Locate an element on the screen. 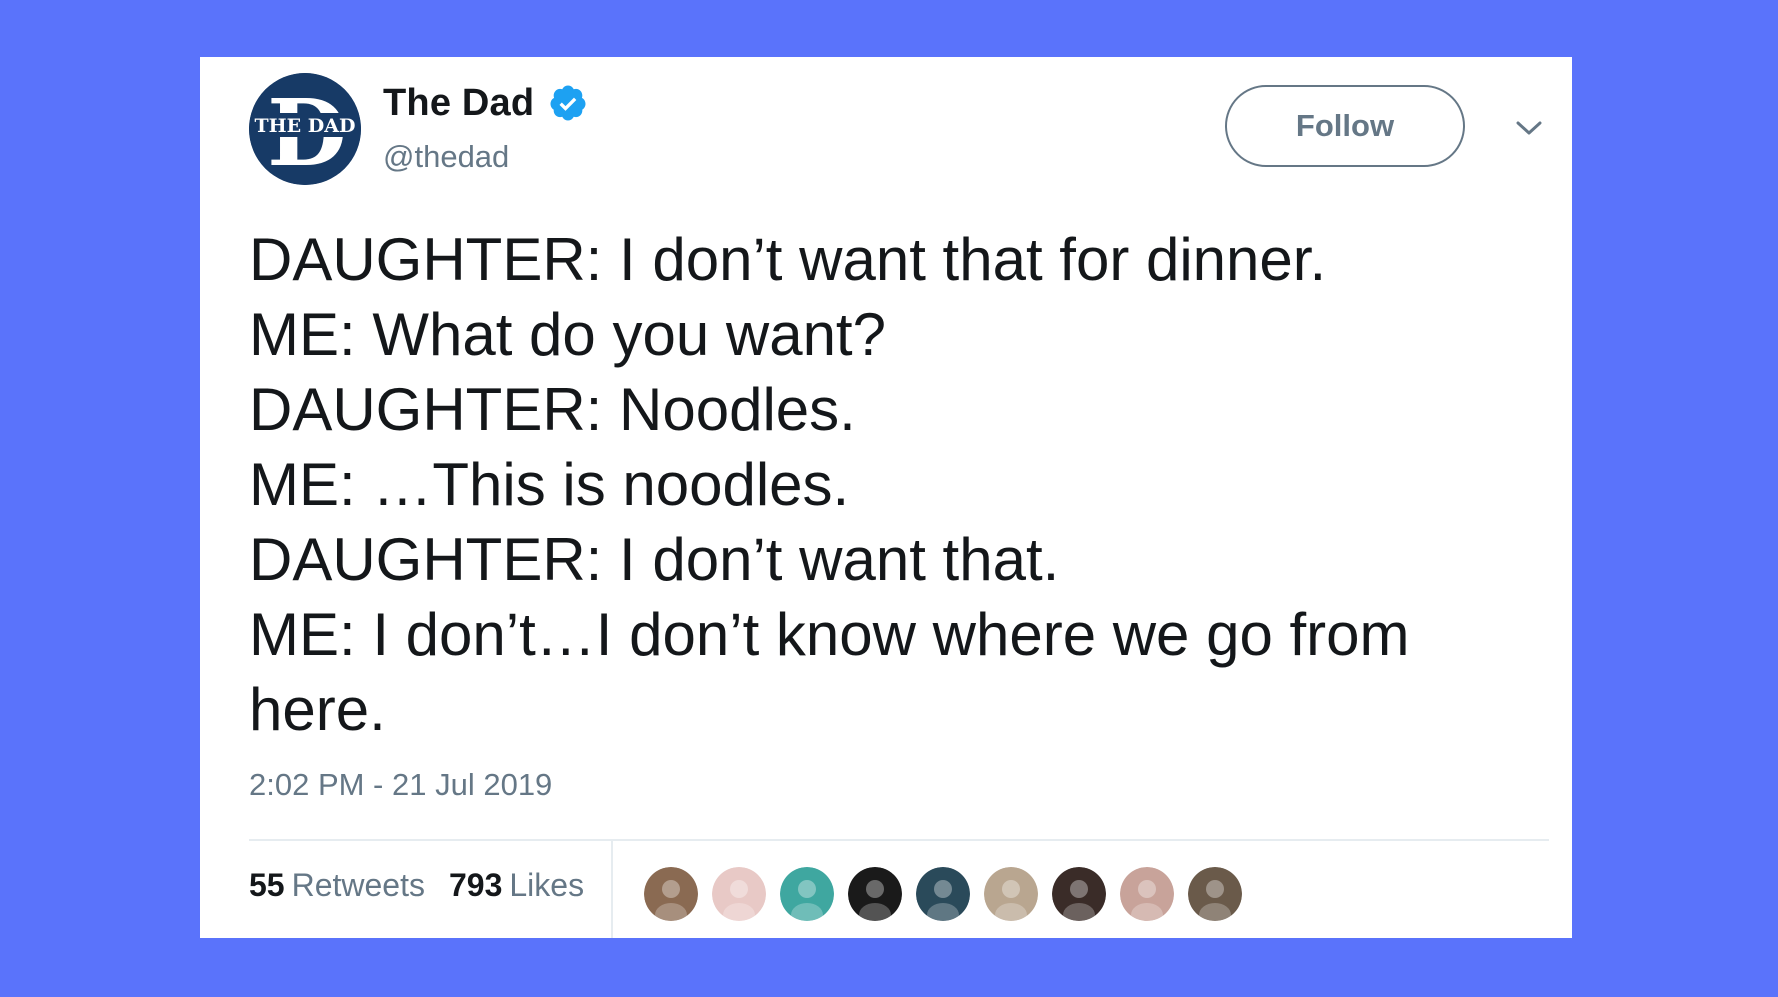 The height and width of the screenshot is (997, 1778). follow-button: Follow is located at coordinates (1345, 126).